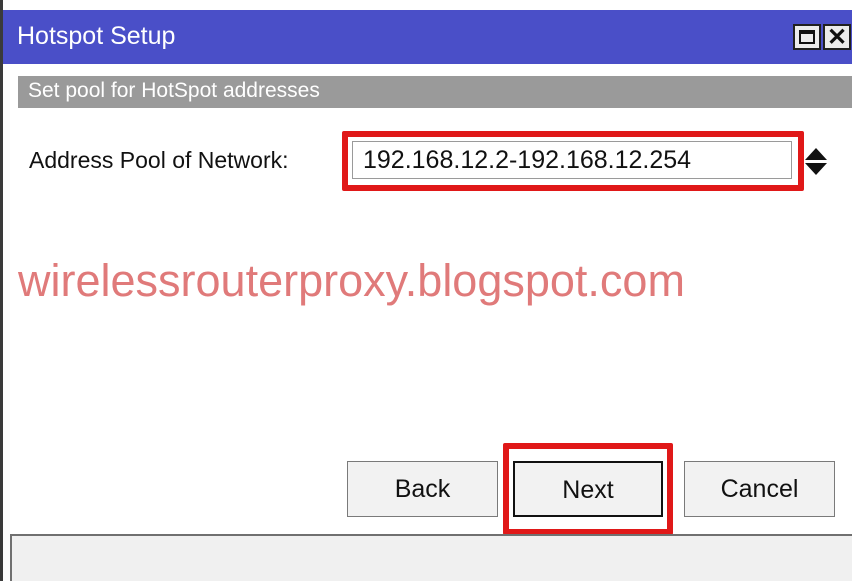 The width and height of the screenshot is (852, 581). What do you see at coordinates (588, 489) in the screenshot?
I see `highlight-box-next` at bounding box center [588, 489].